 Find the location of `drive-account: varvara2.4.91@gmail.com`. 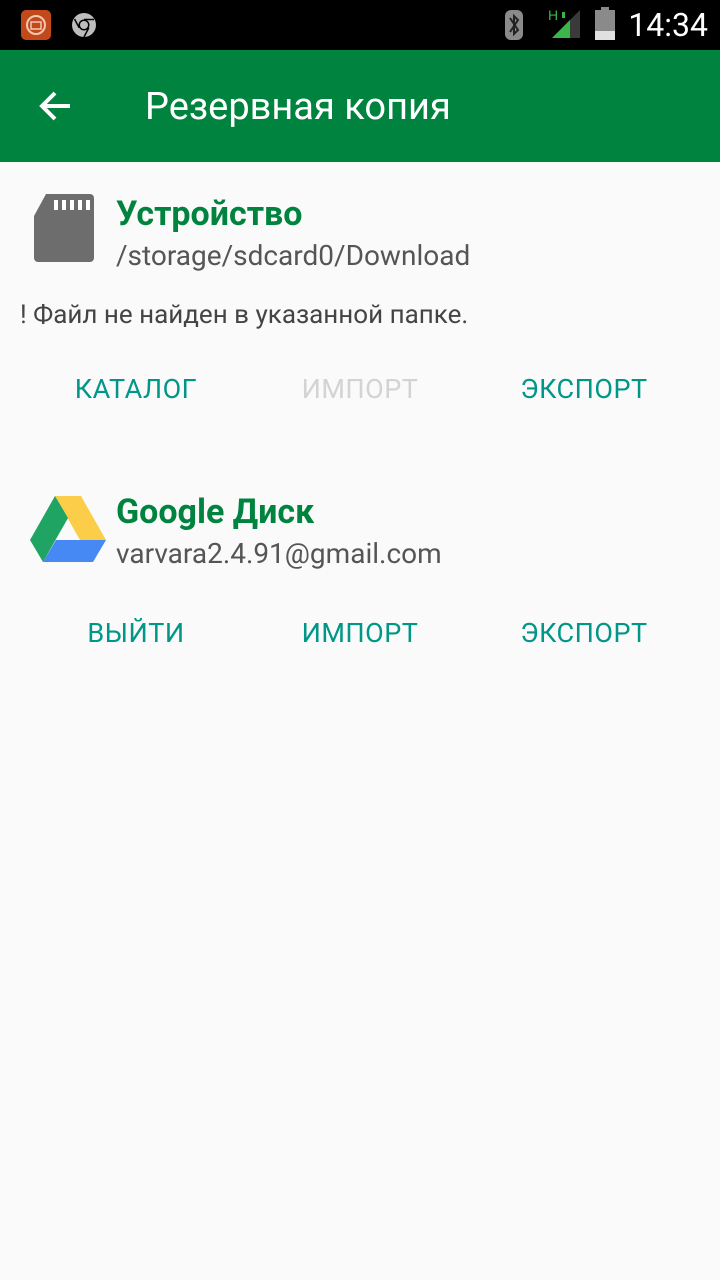

drive-account: varvara2.4.91@gmail.com is located at coordinates (279, 553).